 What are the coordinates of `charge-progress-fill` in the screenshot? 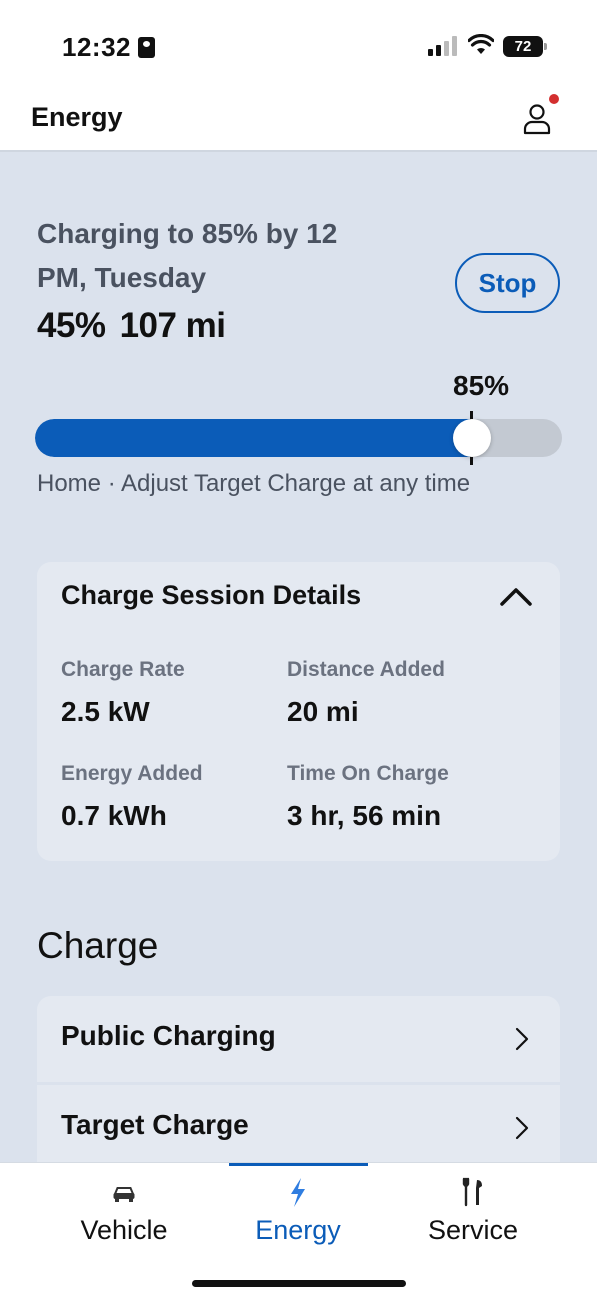 It's located at (253, 438).